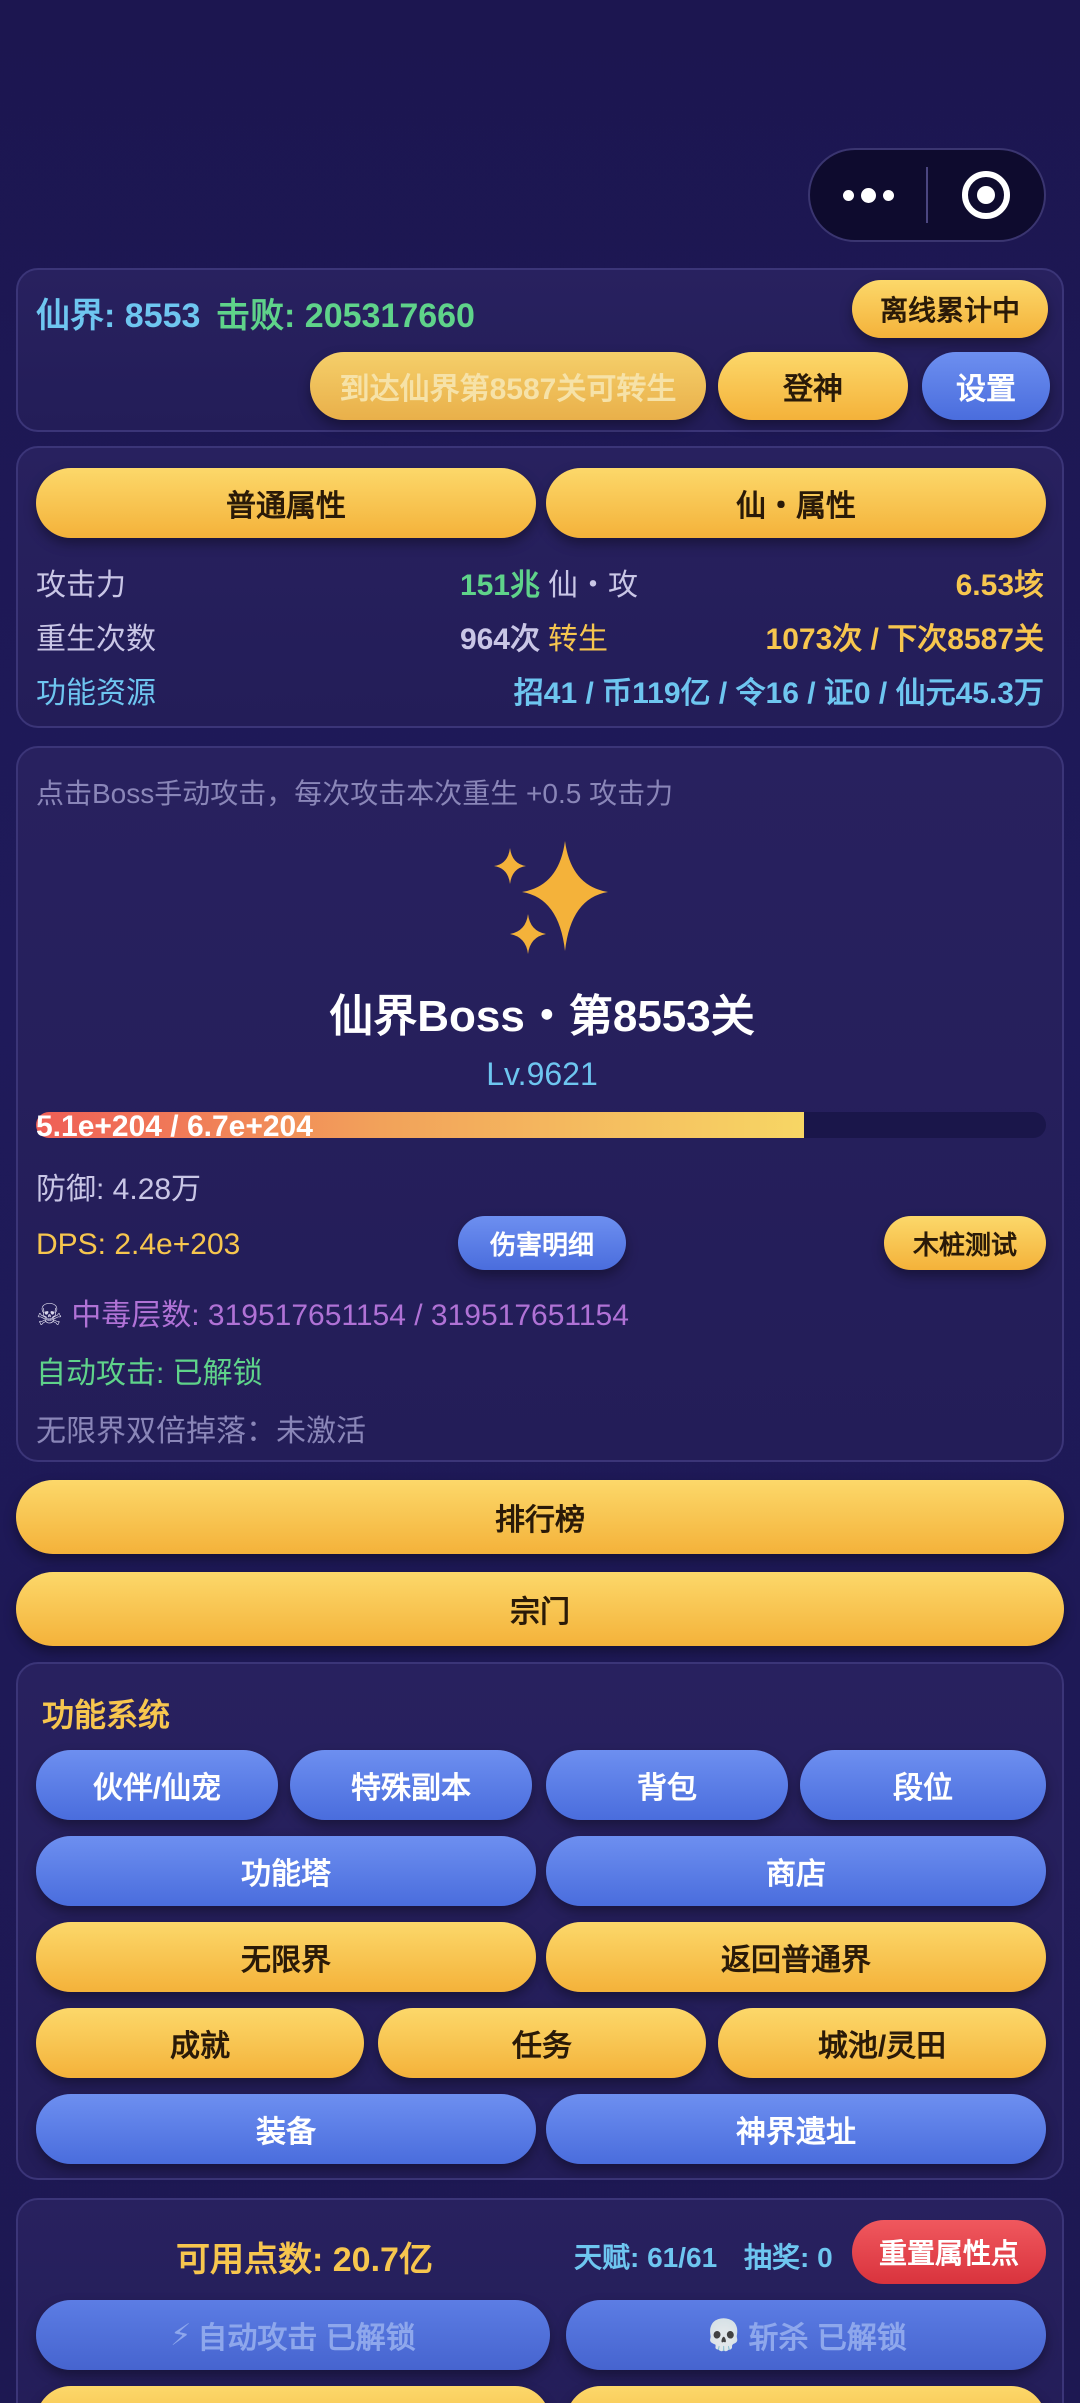 The width and height of the screenshot is (1080, 2403). Describe the element at coordinates (923, 1785) in the screenshot. I see `rank-tier-button: 段位` at that location.